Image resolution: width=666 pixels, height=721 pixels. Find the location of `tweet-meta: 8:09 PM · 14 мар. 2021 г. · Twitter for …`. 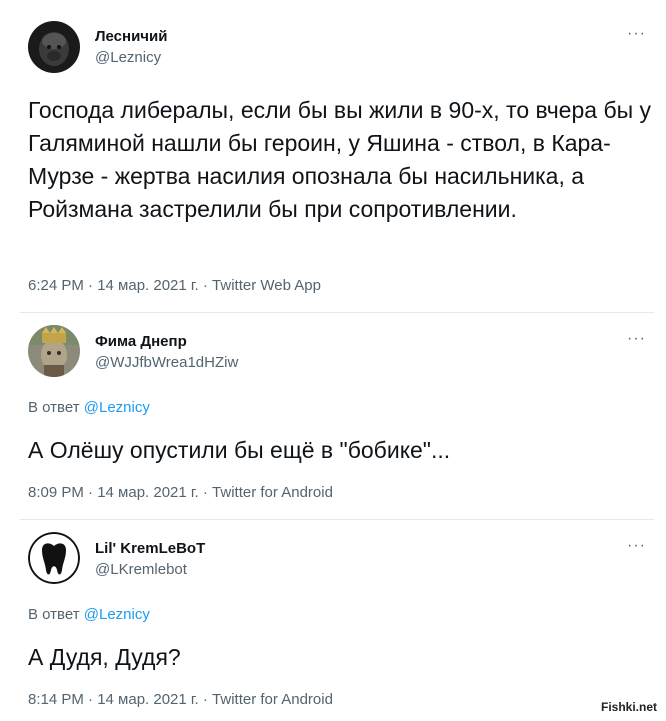

tweet-meta: 8:09 PM · 14 мар. 2021 г. · Twitter for … is located at coordinates (180, 492).